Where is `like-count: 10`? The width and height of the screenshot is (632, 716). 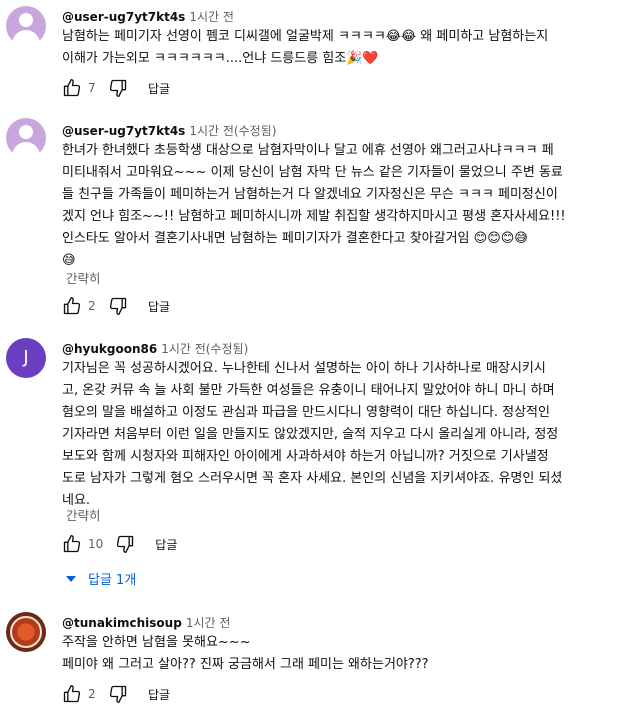 like-count: 10 is located at coordinates (96, 544).